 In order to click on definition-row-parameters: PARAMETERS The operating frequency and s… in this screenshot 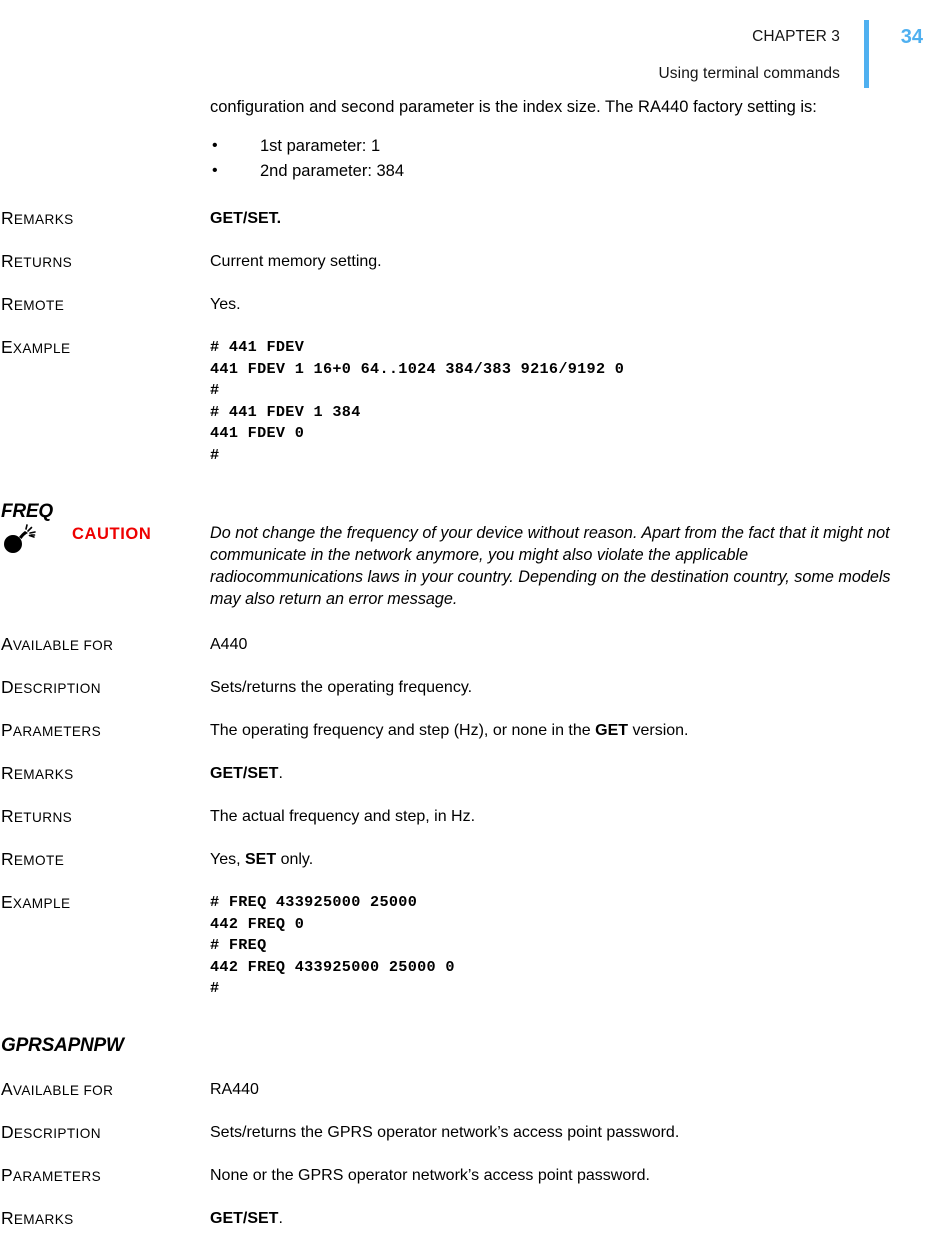, I will do `click(467, 731)`.